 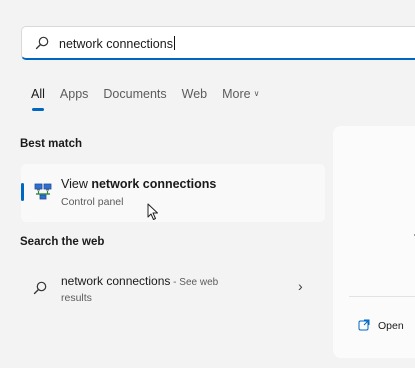 What do you see at coordinates (140, 281) in the screenshot?
I see `web-result-title: network connections - See web` at bounding box center [140, 281].